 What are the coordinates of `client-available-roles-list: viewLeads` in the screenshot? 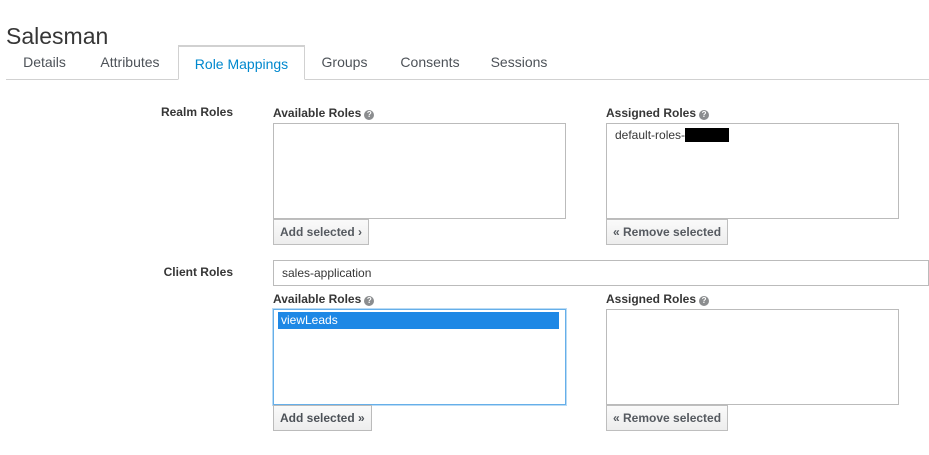 It's located at (419, 357).